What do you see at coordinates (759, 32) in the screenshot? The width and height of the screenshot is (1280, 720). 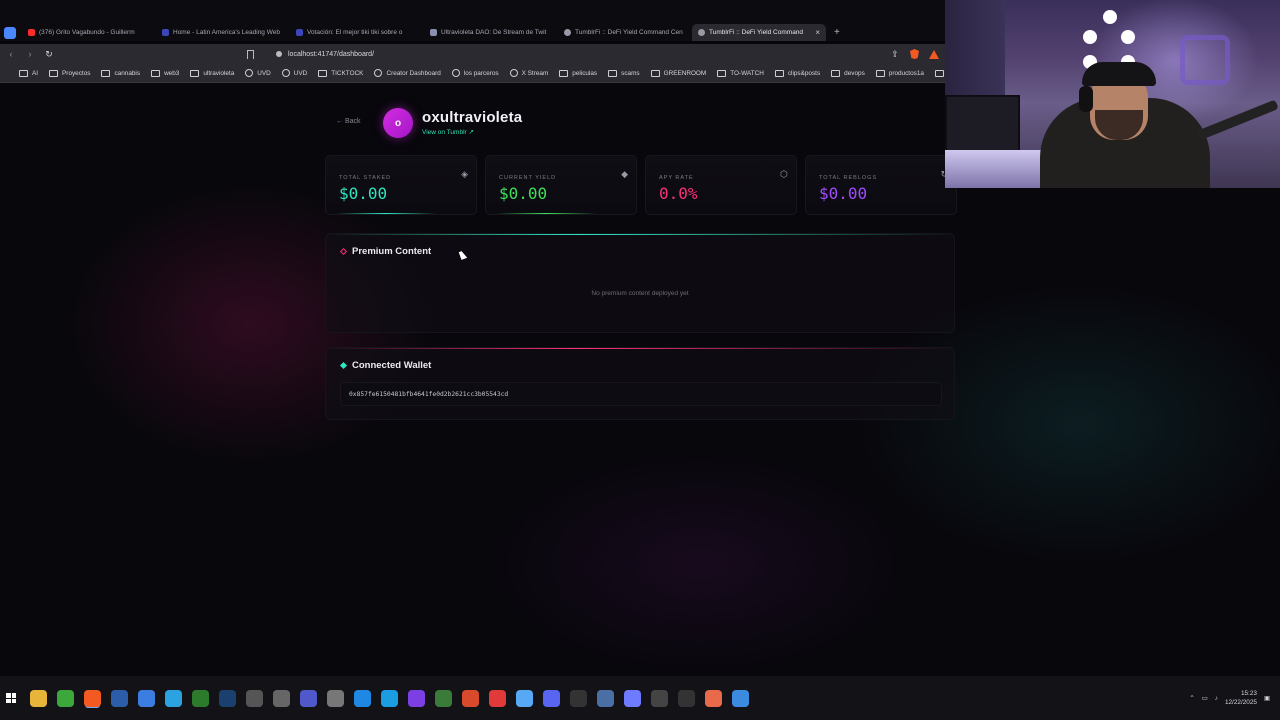 I see `tab-tumblrfi-active: TumblrFi :: DeFi Yield Command ×` at bounding box center [759, 32].